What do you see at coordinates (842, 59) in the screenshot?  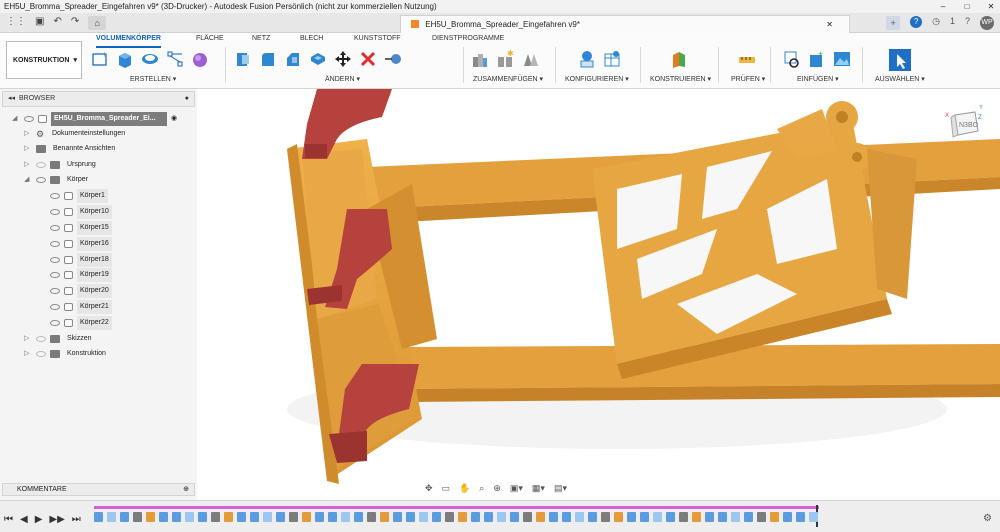 I see `insert-canvas-icon` at bounding box center [842, 59].